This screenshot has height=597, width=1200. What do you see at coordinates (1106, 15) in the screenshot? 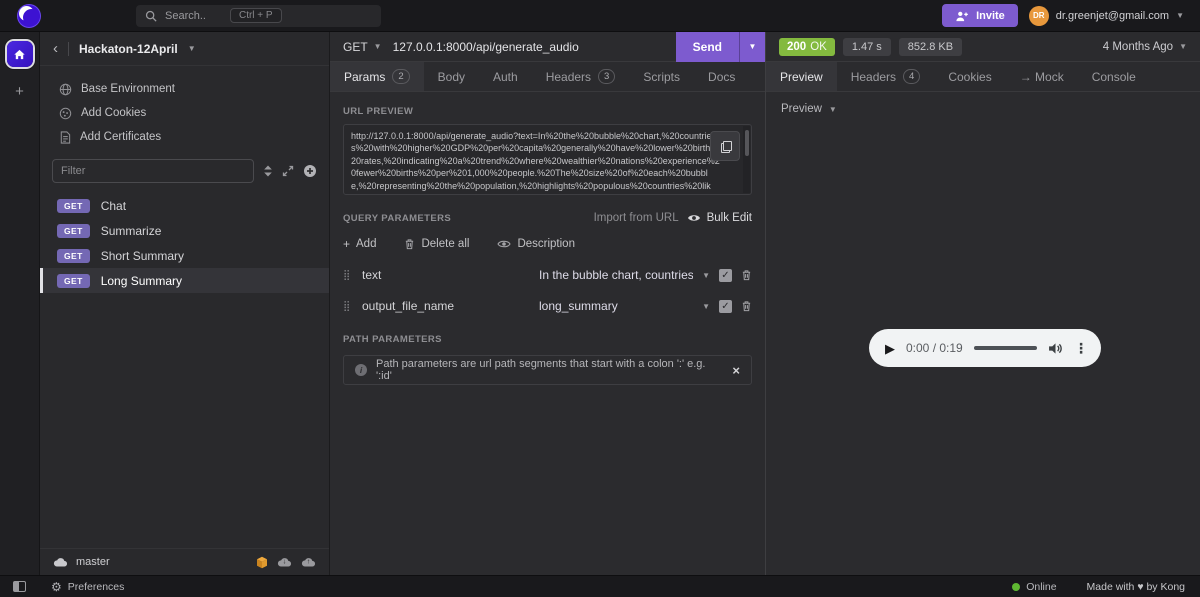
I see `account-menu: DR dr.greenjet@gmail.com ▼` at bounding box center [1106, 15].